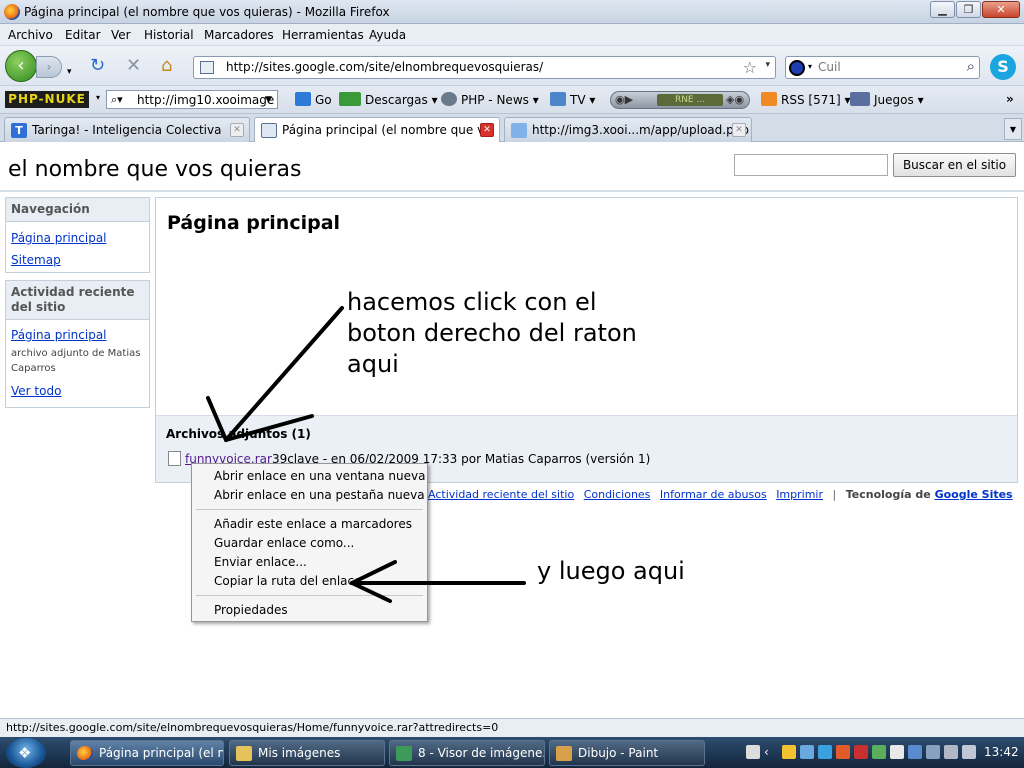 Image resolution: width=1024 pixels, height=768 pixels. What do you see at coordinates (680, 100) in the screenshot?
I see `radio-player: ◉▶ RNE ... ◈◉` at bounding box center [680, 100].